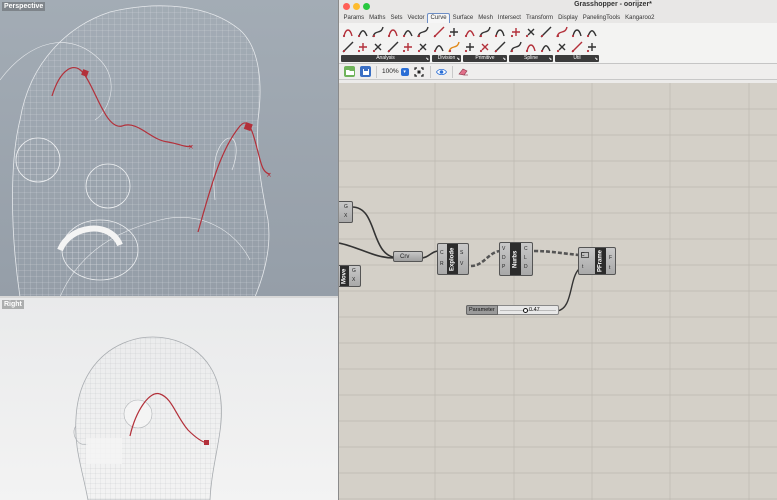  I want to click on ribbon-group-title: Primitive, so click(485, 58).